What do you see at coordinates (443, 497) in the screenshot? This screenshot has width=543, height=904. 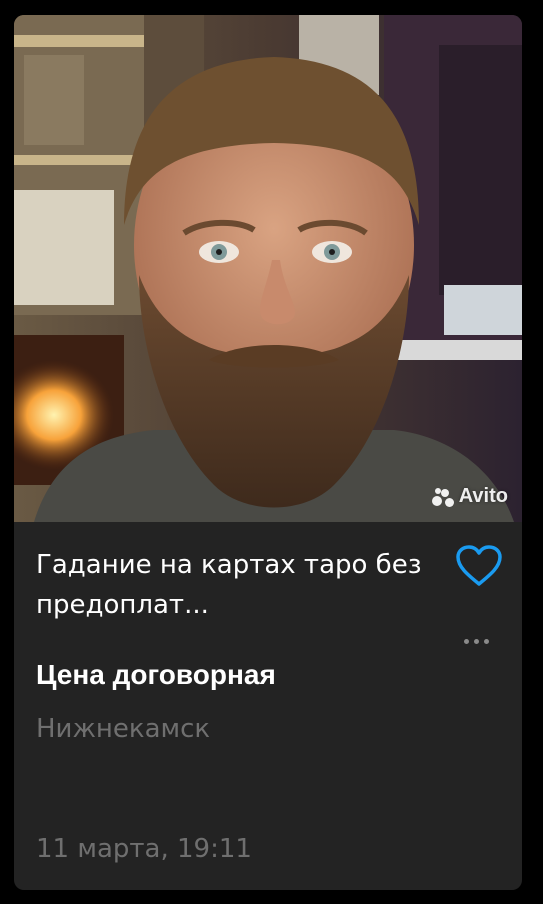 I see `avito-logo-icon` at bounding box center [443, 497].